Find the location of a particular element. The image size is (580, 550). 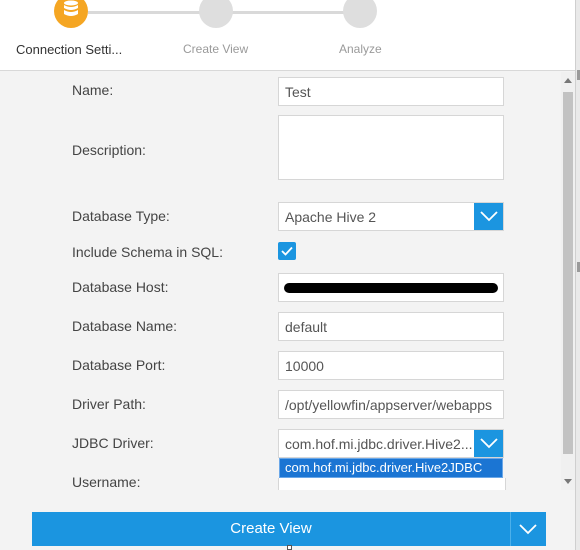

create-view-menu-button is located at coordinates (528, 529).